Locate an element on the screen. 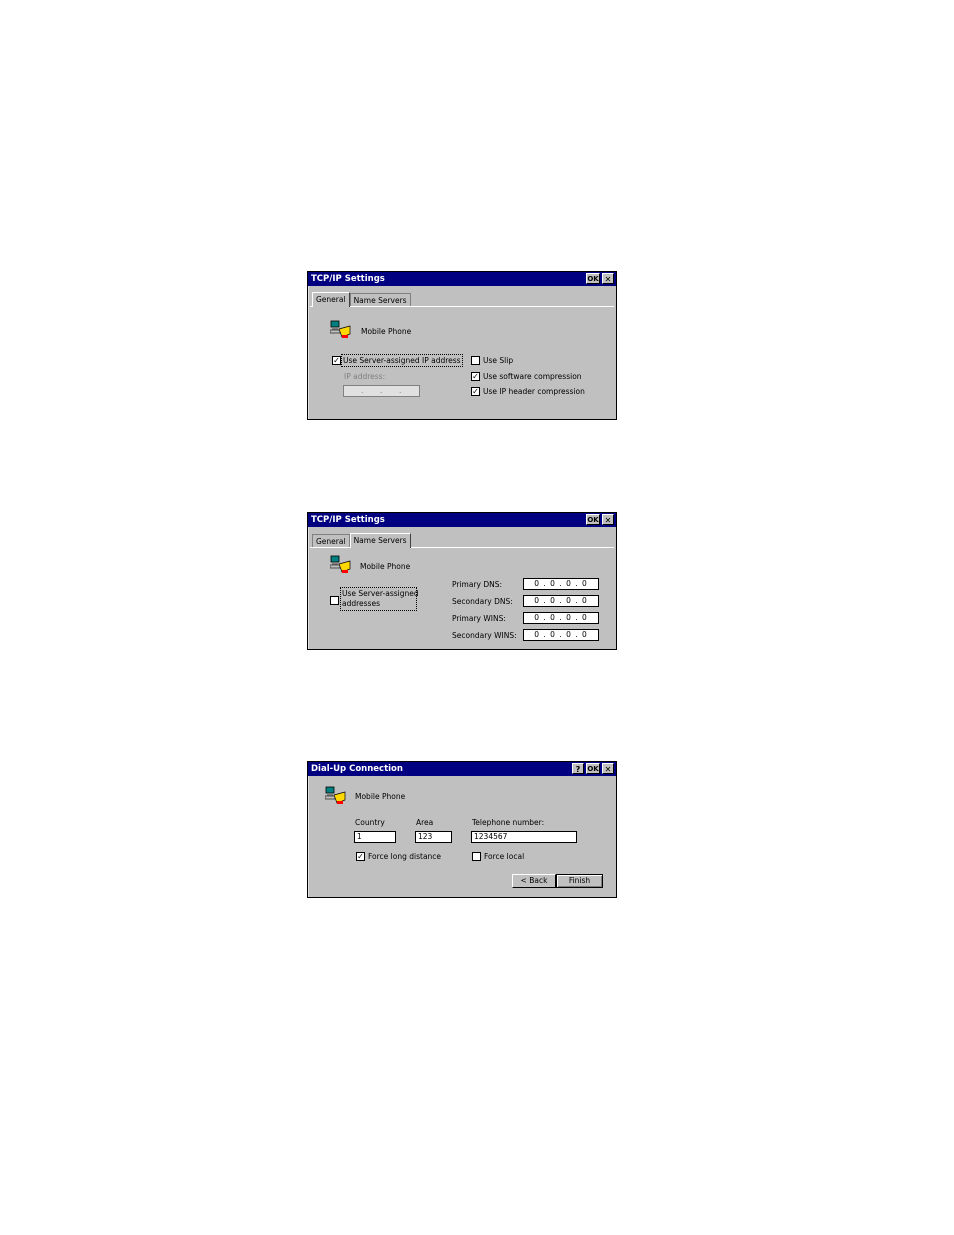 The width and height of the screenshot is (954, 1235). secondary-wins-input: 0 . 0 . 0 . 0 is located at coordinates (561, 635).